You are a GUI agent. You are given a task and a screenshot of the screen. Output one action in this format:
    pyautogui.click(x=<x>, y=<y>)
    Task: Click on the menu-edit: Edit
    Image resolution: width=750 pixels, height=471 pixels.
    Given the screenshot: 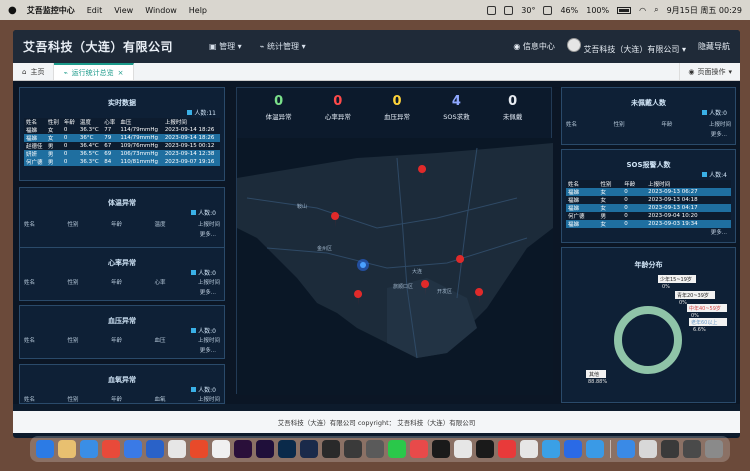 What is the action you would take?
    pyautogui.click(x=95, y=10)
    